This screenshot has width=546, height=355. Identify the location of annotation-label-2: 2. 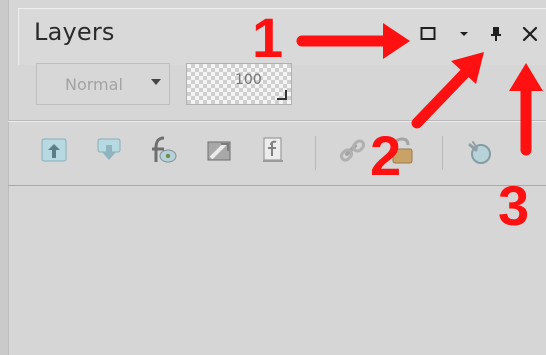
(386, 155).